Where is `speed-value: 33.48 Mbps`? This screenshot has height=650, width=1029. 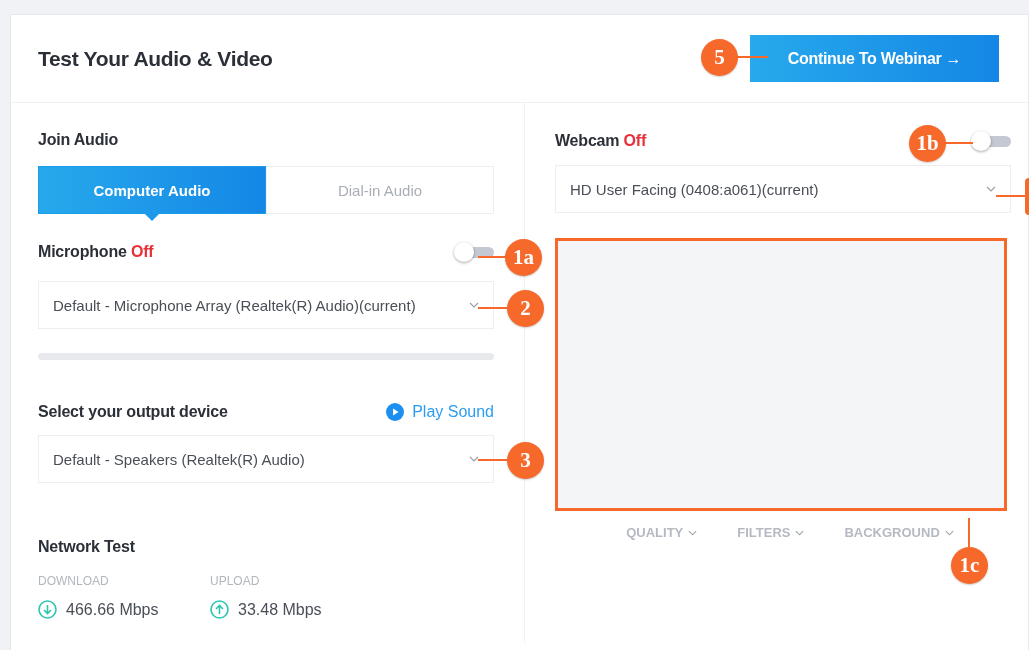 speed-value: 33.48 Mbps is located at coordinates (280, 609).